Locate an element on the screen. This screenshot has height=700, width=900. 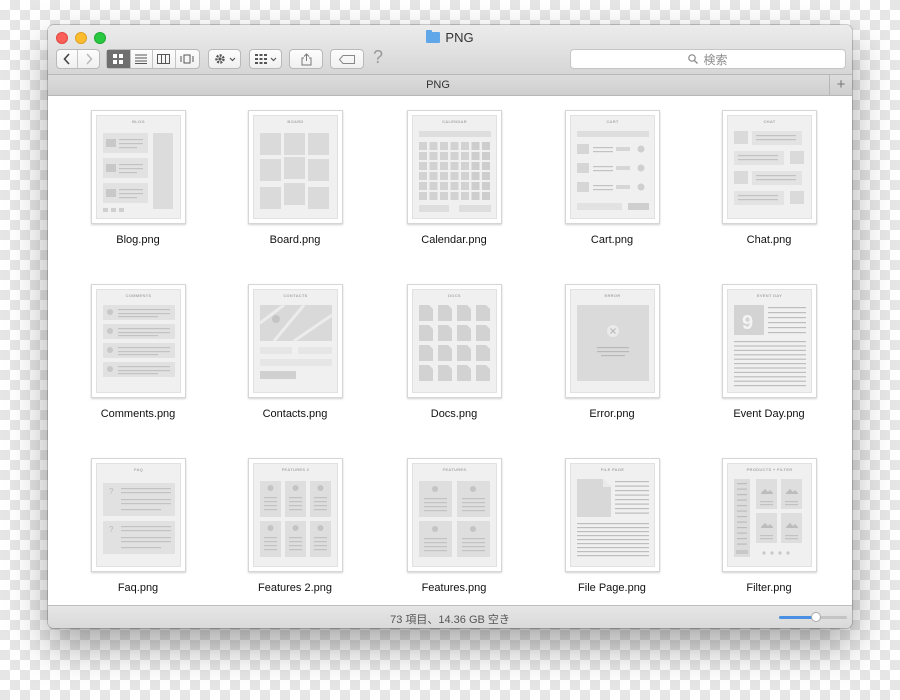
cart-page-illustration is located at coordinates (613, 170).